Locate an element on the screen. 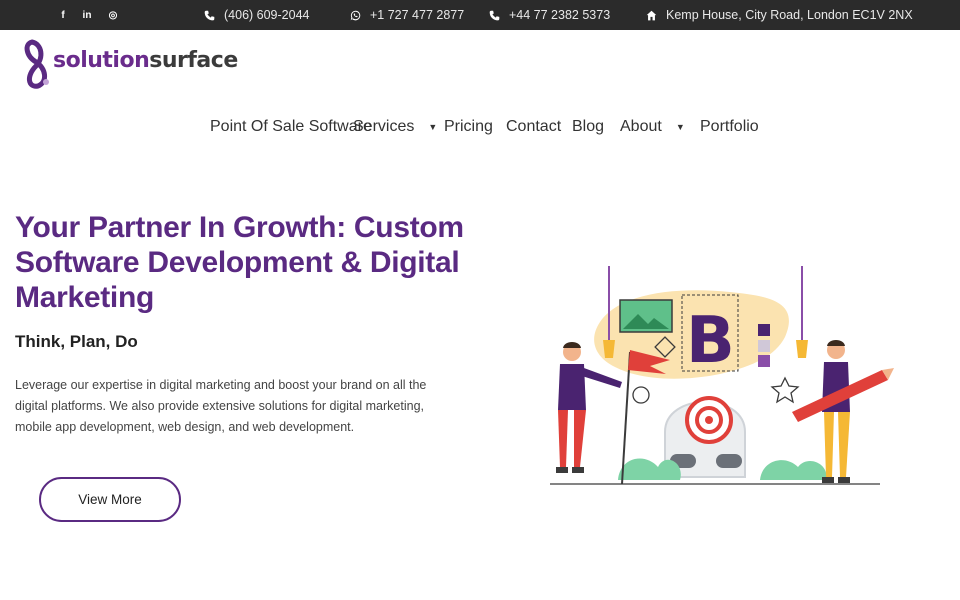 Image resolution: width=960 pixels, height=600 pixels. nav-item-blog: Blog is located at coordinates (588, 127).